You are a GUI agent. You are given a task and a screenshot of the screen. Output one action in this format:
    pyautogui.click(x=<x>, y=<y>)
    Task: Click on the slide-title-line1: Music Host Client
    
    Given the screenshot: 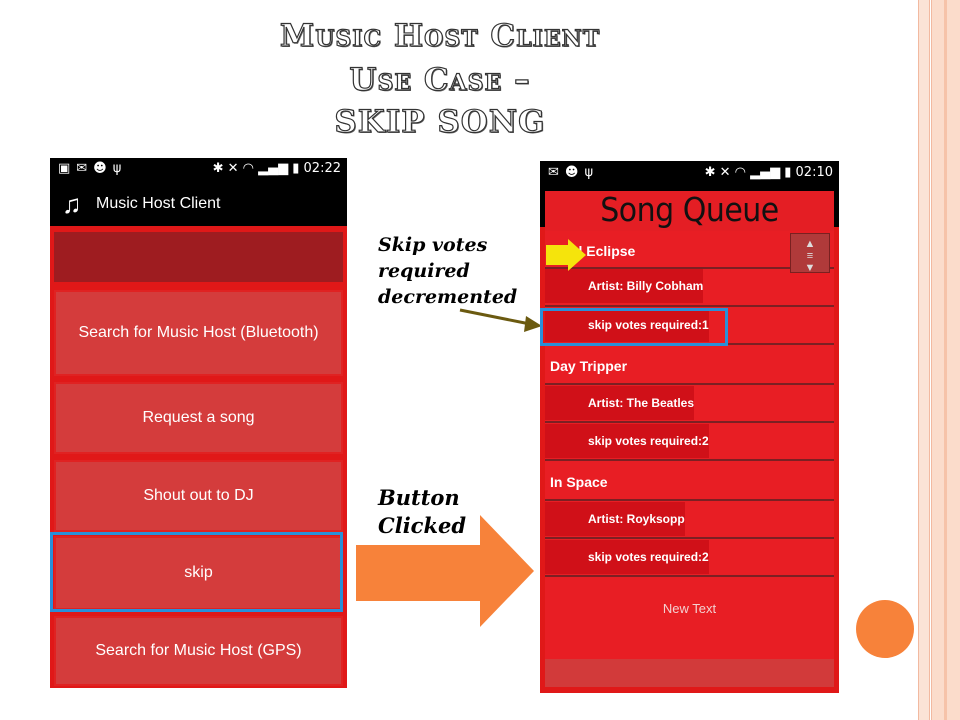 What is the action you would take?
    pyautogui.click(x=440, y=35)
    